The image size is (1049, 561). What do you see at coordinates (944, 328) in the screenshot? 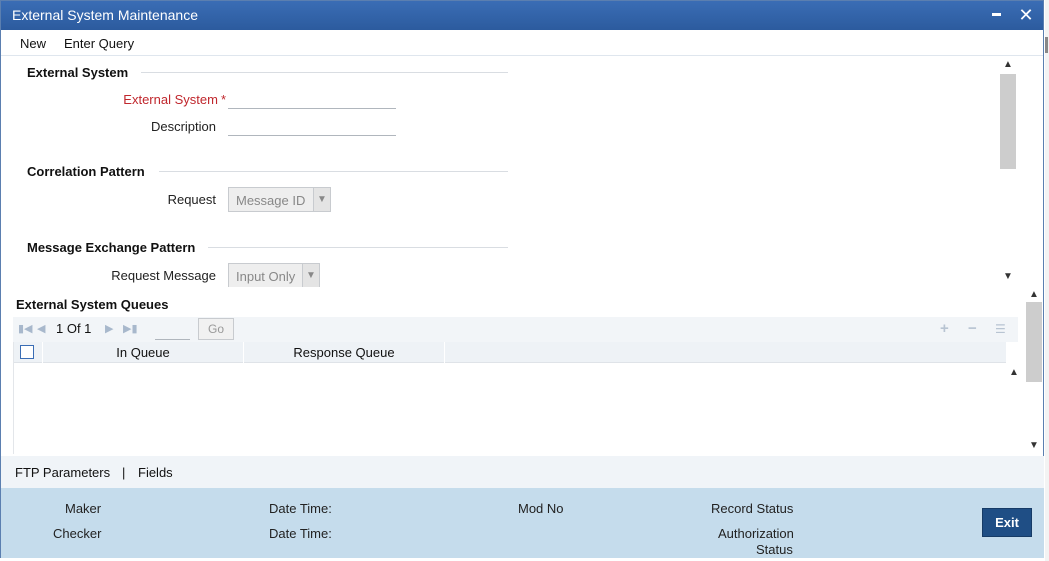
I see `add-row-icon: +` at bounding box center [944, 328].